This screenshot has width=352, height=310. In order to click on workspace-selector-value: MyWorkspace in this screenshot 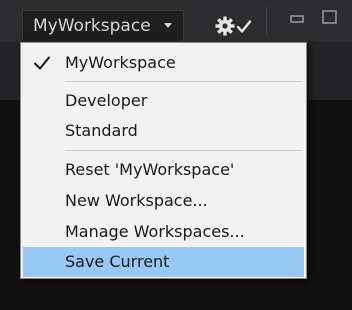, I will do `click(92, 26)`.